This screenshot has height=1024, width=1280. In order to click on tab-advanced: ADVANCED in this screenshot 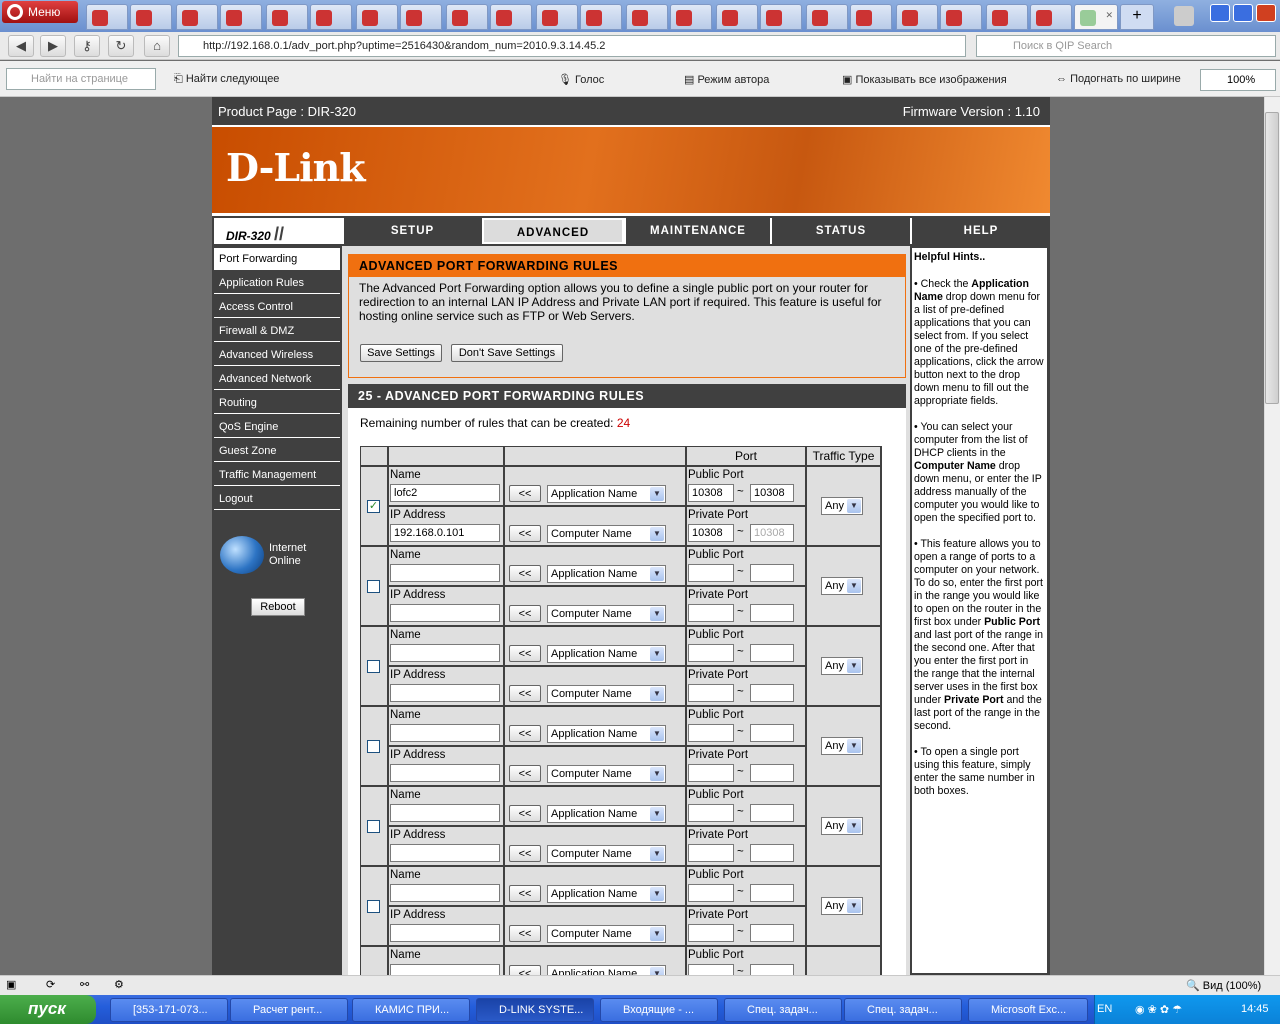, I will do `click(553, 231)`.